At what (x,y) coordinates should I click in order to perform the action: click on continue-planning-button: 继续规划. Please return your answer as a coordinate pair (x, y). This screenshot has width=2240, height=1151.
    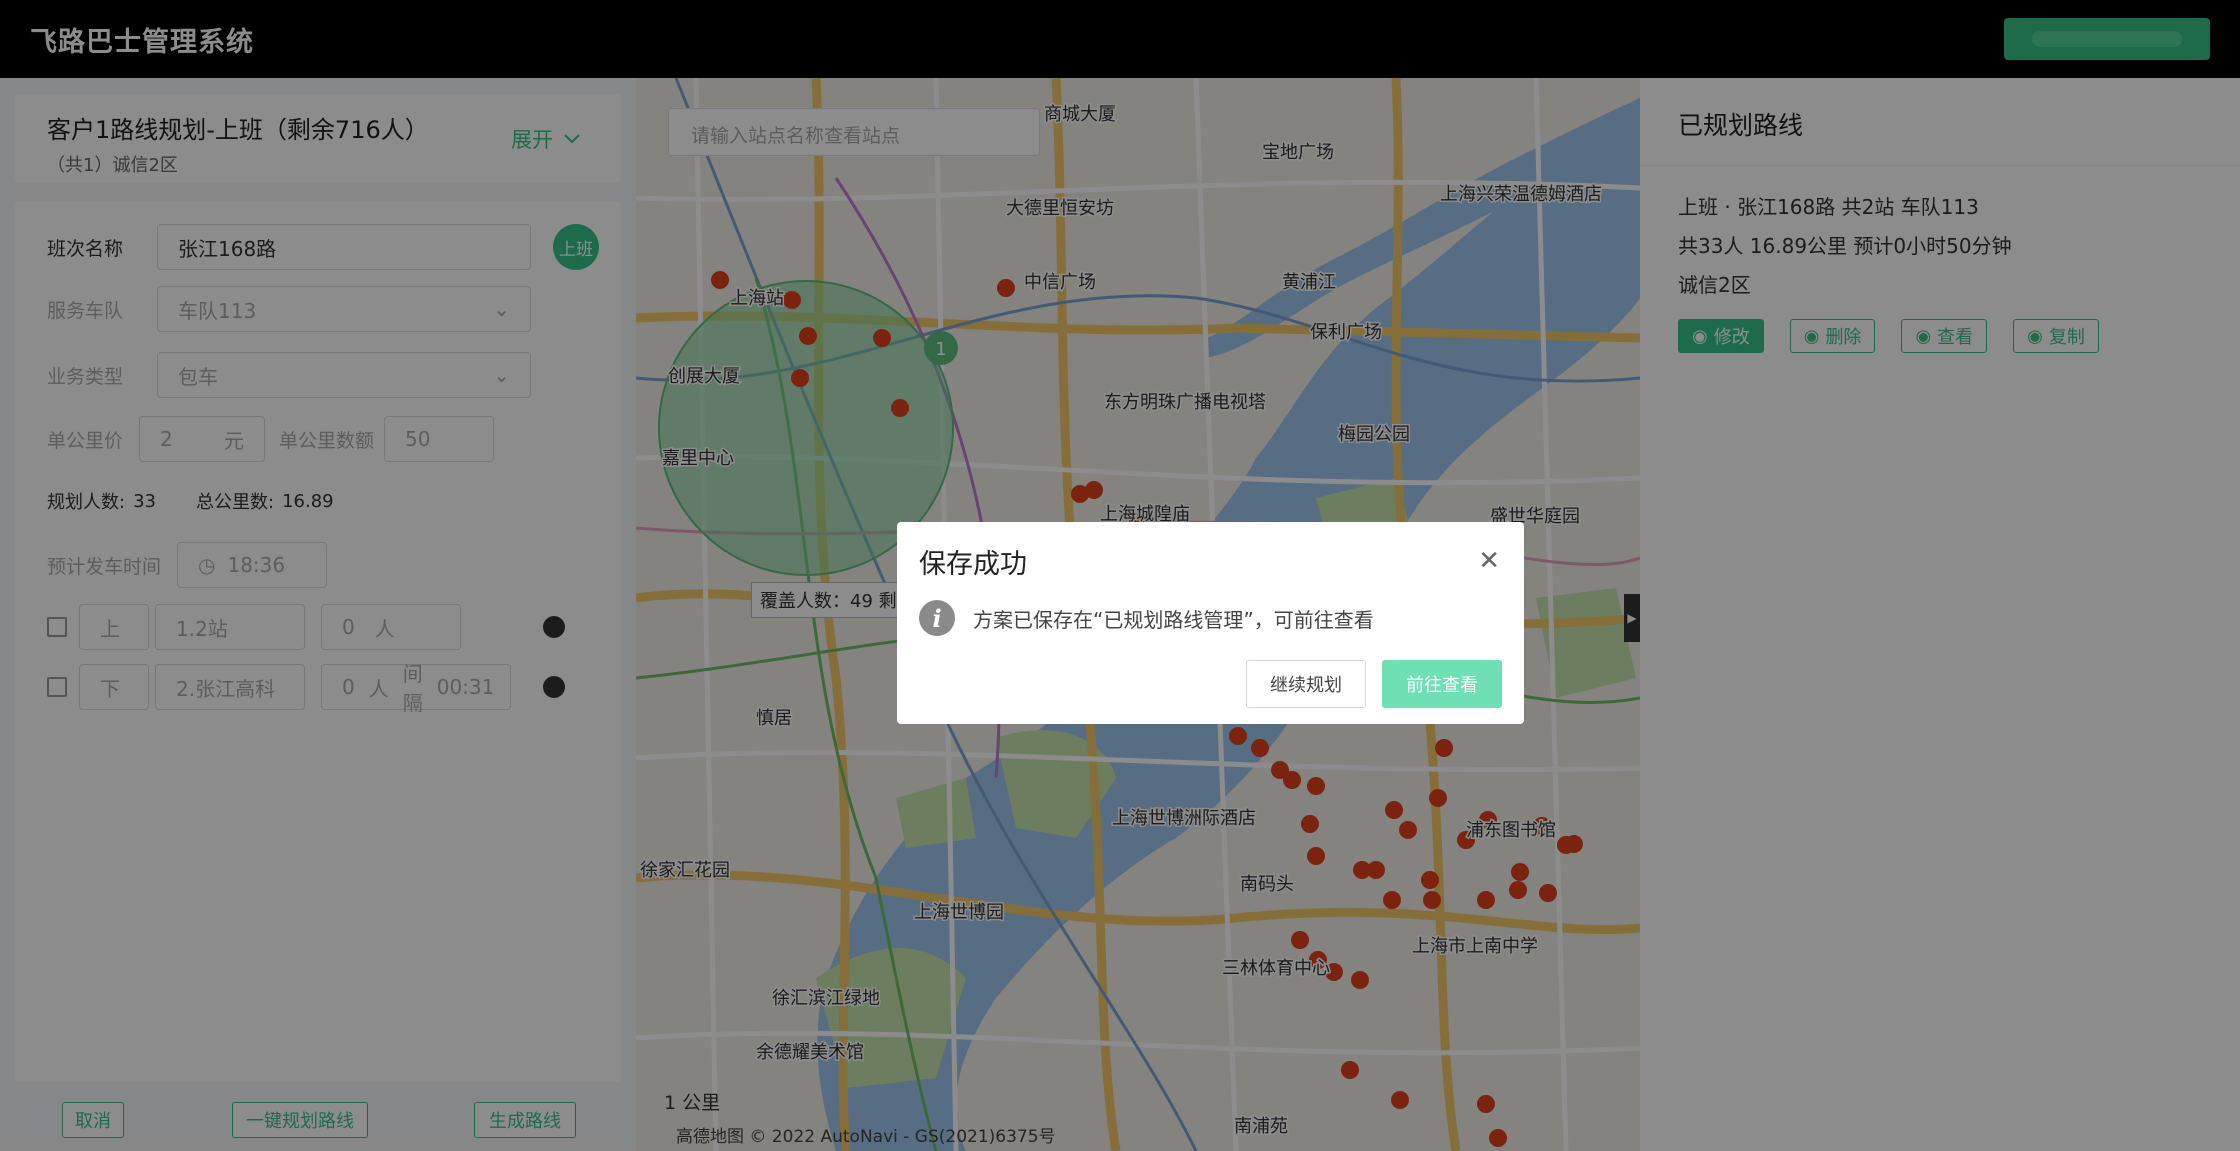
    Looking at the image, I should click on (1306, 684).